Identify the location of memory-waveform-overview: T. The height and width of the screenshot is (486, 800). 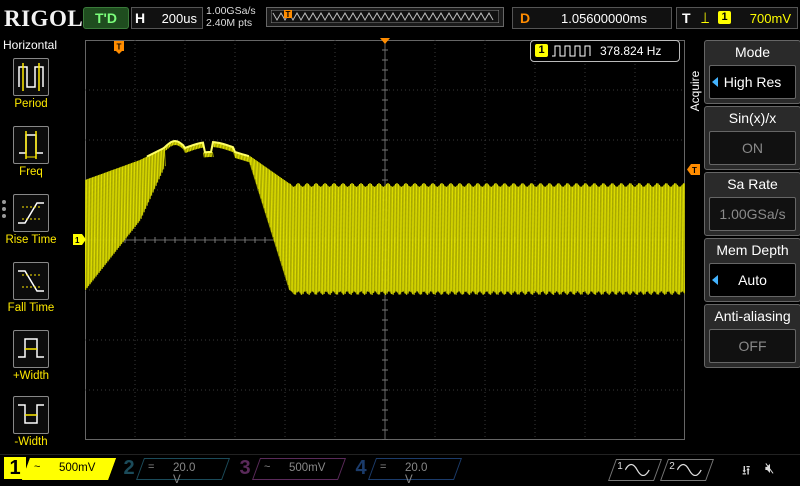
(385, 16).